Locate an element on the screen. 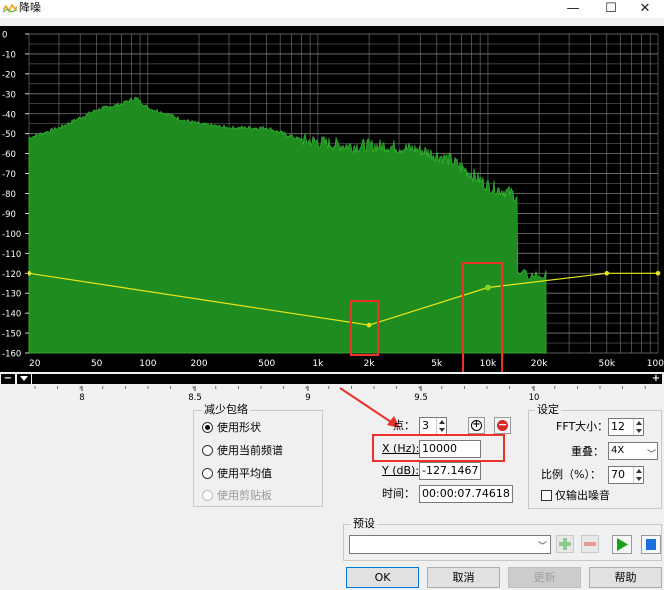  plus-circle-icon: + is located at coordinates (476, 425).